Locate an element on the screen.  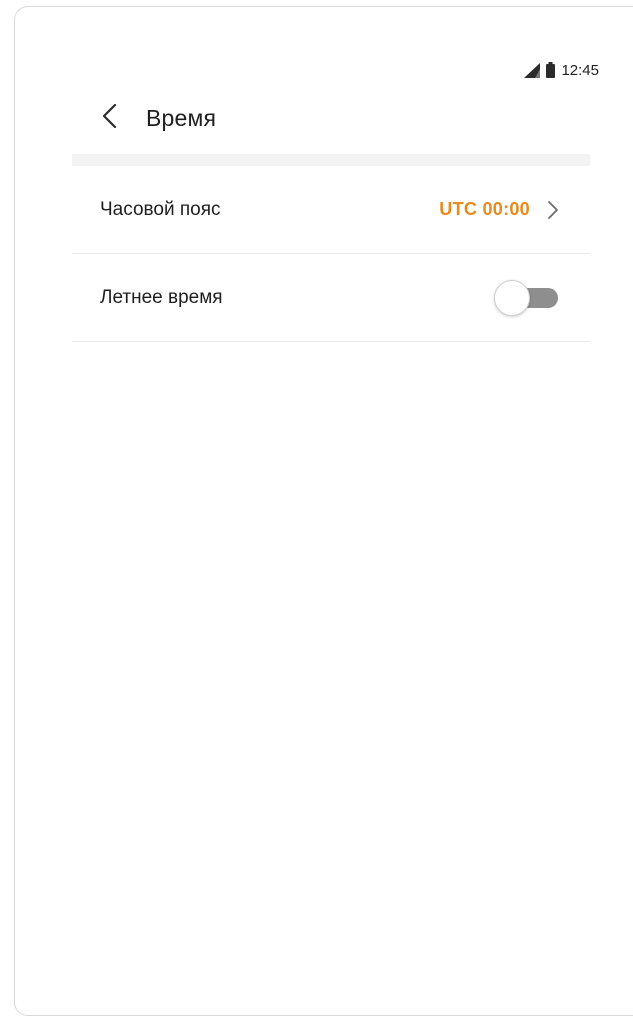
timezone-label: Часовой пояс is located at coordinates (160, 209).